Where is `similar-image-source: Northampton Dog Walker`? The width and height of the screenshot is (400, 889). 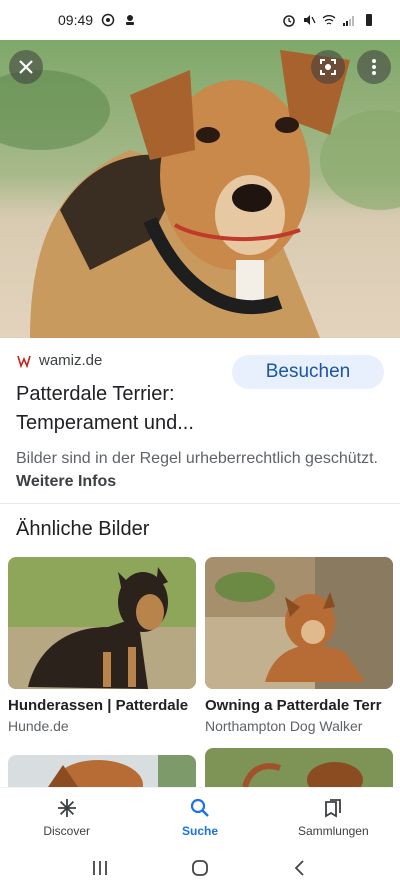
similar-image-source: Northampton Dog Walker is located at coordinates (284, 726).